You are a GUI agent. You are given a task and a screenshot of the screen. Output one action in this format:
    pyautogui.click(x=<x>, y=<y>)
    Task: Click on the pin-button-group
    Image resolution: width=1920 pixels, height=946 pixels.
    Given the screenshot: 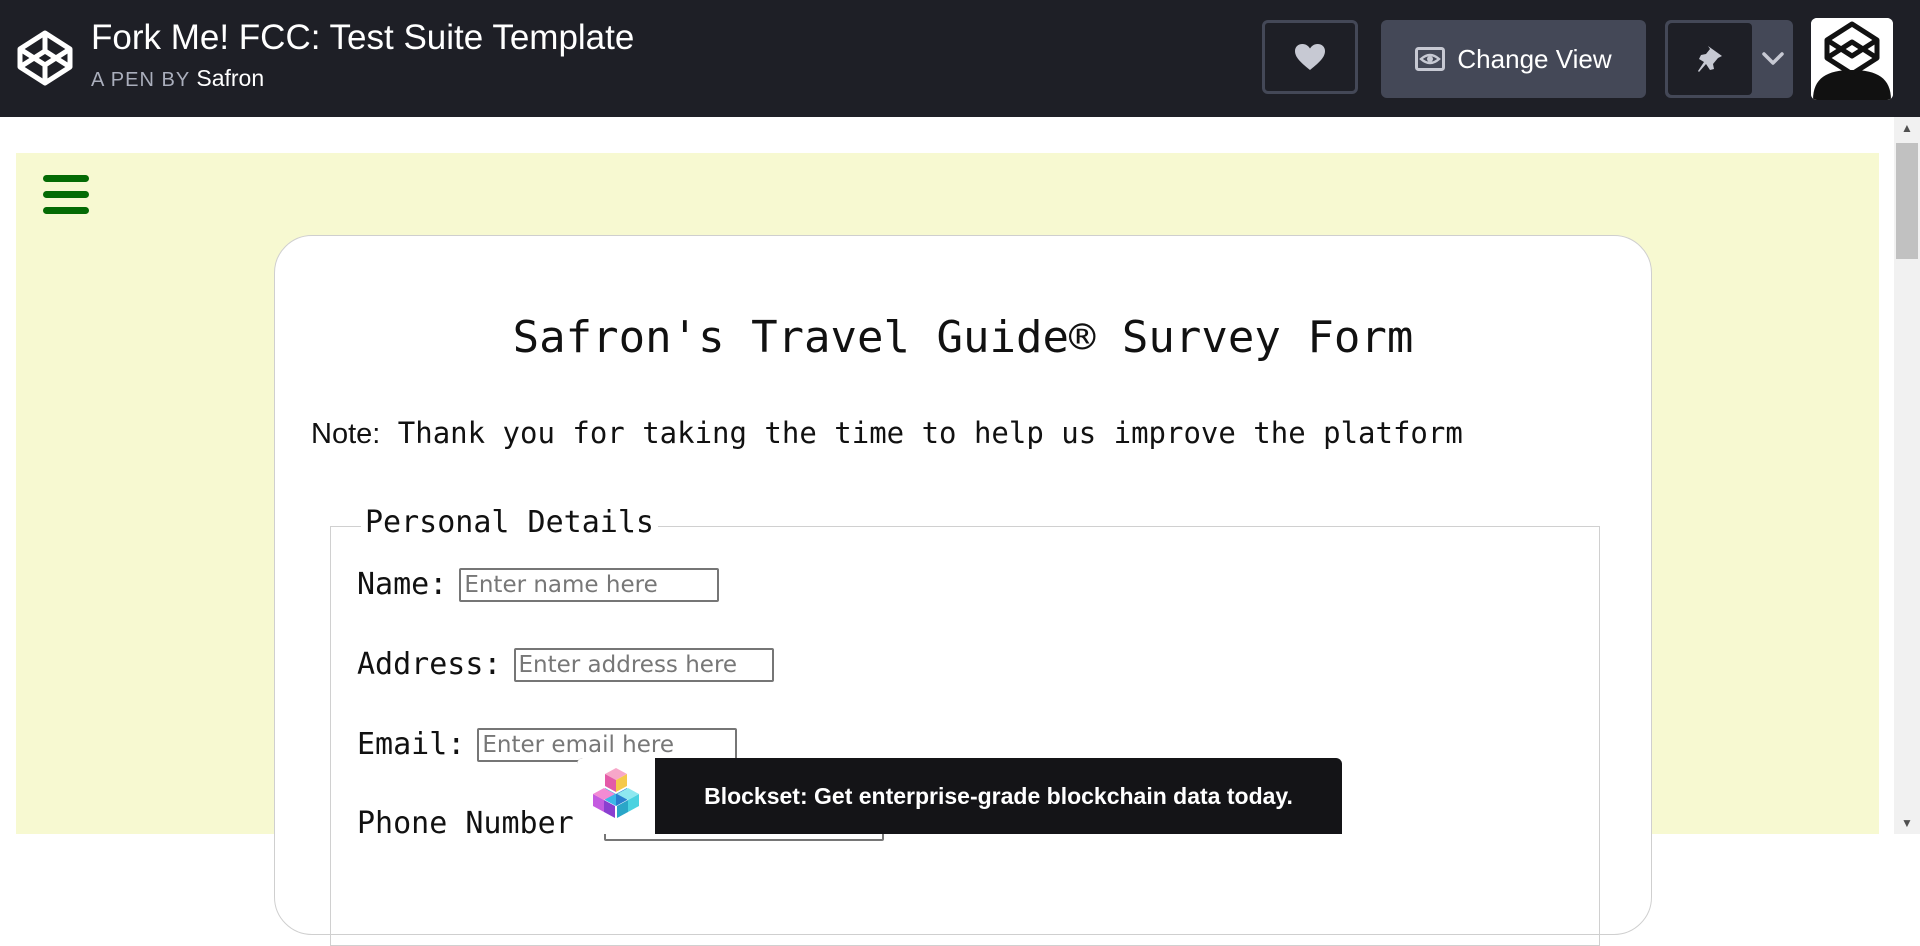 What is the action you would take?
    pyautogui.click(x=1729, y=59)
    